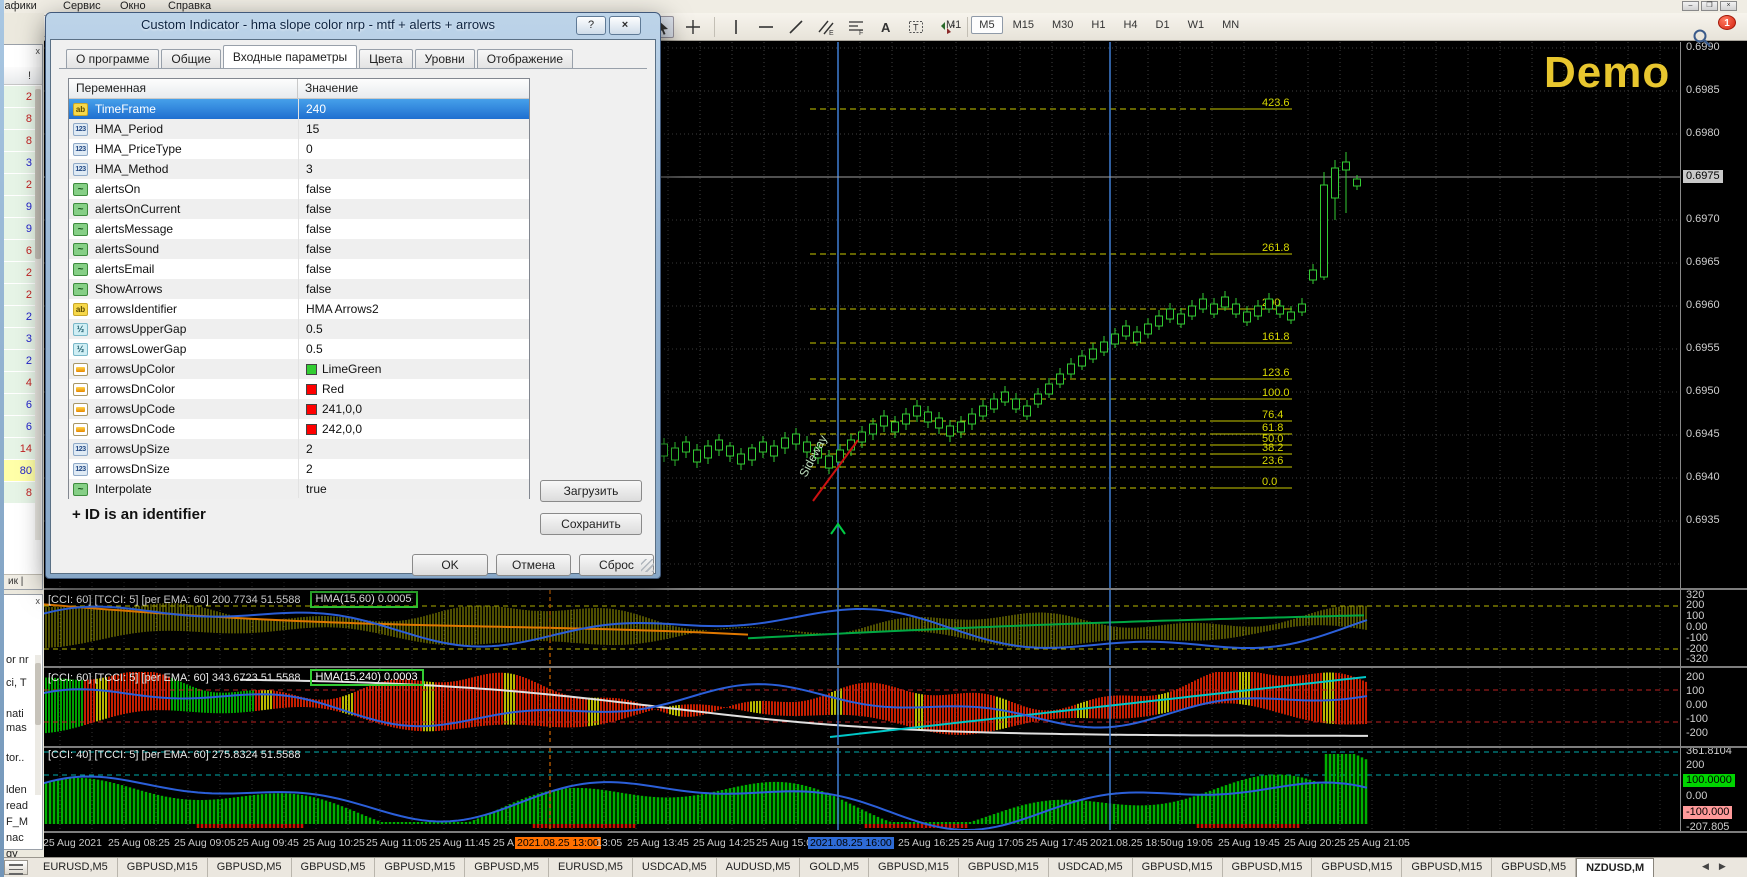 This screenshot has width=1747, height=877. What do you see at coordinates (334, 429) in the screenshot?
I see `param-value: 242,0,0` at bounding box center [334, 429].